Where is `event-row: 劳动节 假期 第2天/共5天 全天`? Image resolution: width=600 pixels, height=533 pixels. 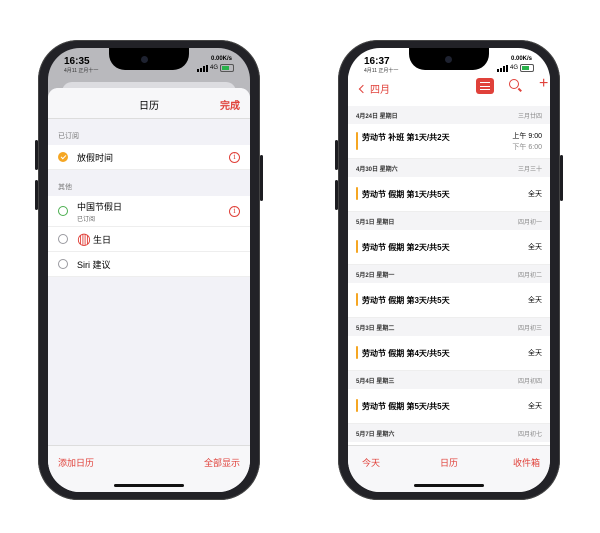
event-row: 劳动节 假期 第2天/共5天 全天 is located at coordinates (449, 247).